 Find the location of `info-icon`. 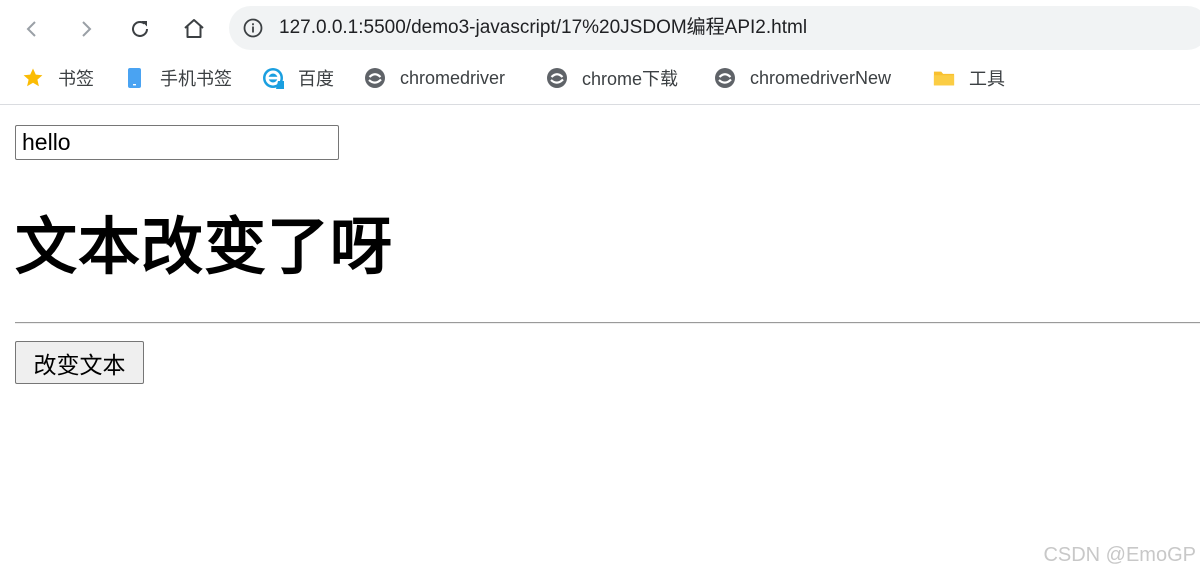

info-icon is located at coordinates (253, 28).